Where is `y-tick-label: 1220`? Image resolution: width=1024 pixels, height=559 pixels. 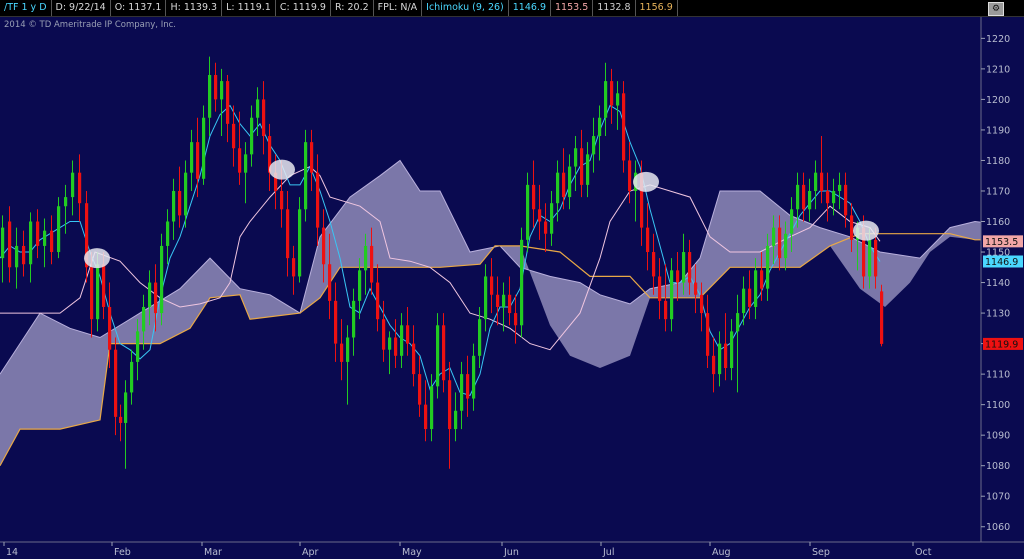
y-tick-label: 1220 is located at coordinates (998, 39).